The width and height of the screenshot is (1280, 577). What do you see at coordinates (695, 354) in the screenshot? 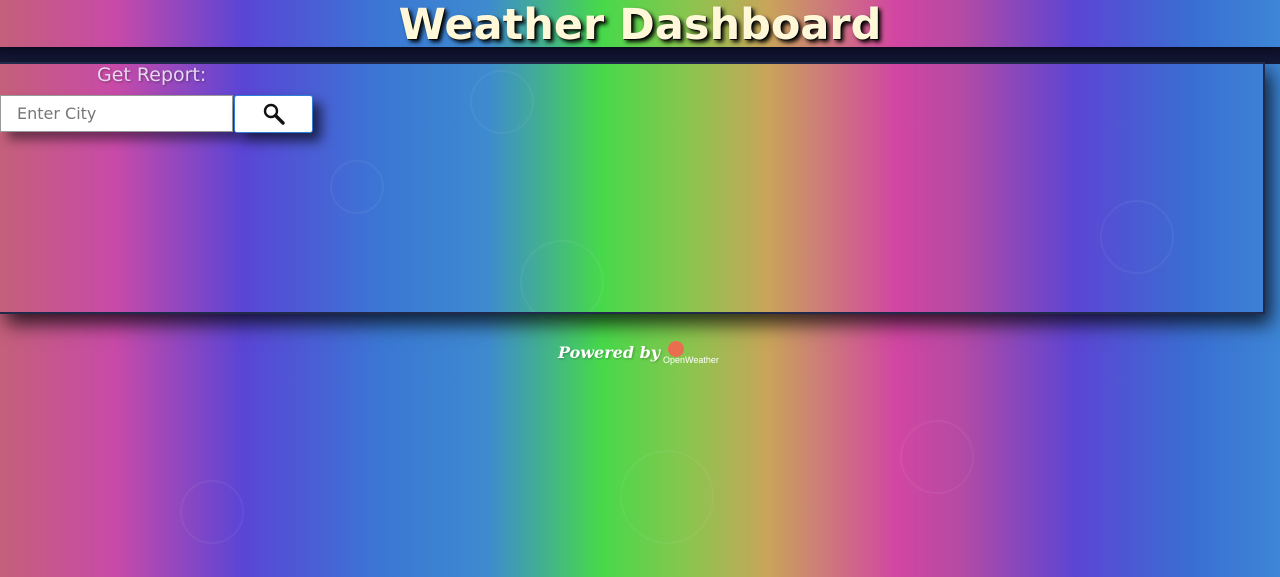
I see `openweather-logo: OpenWeather` at bounding box center [695, 354].